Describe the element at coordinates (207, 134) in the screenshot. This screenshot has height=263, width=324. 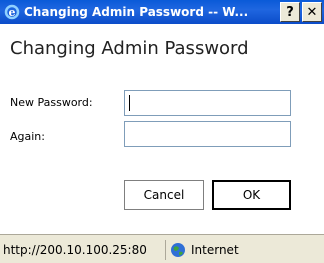
I see `again-password-input` at that location.